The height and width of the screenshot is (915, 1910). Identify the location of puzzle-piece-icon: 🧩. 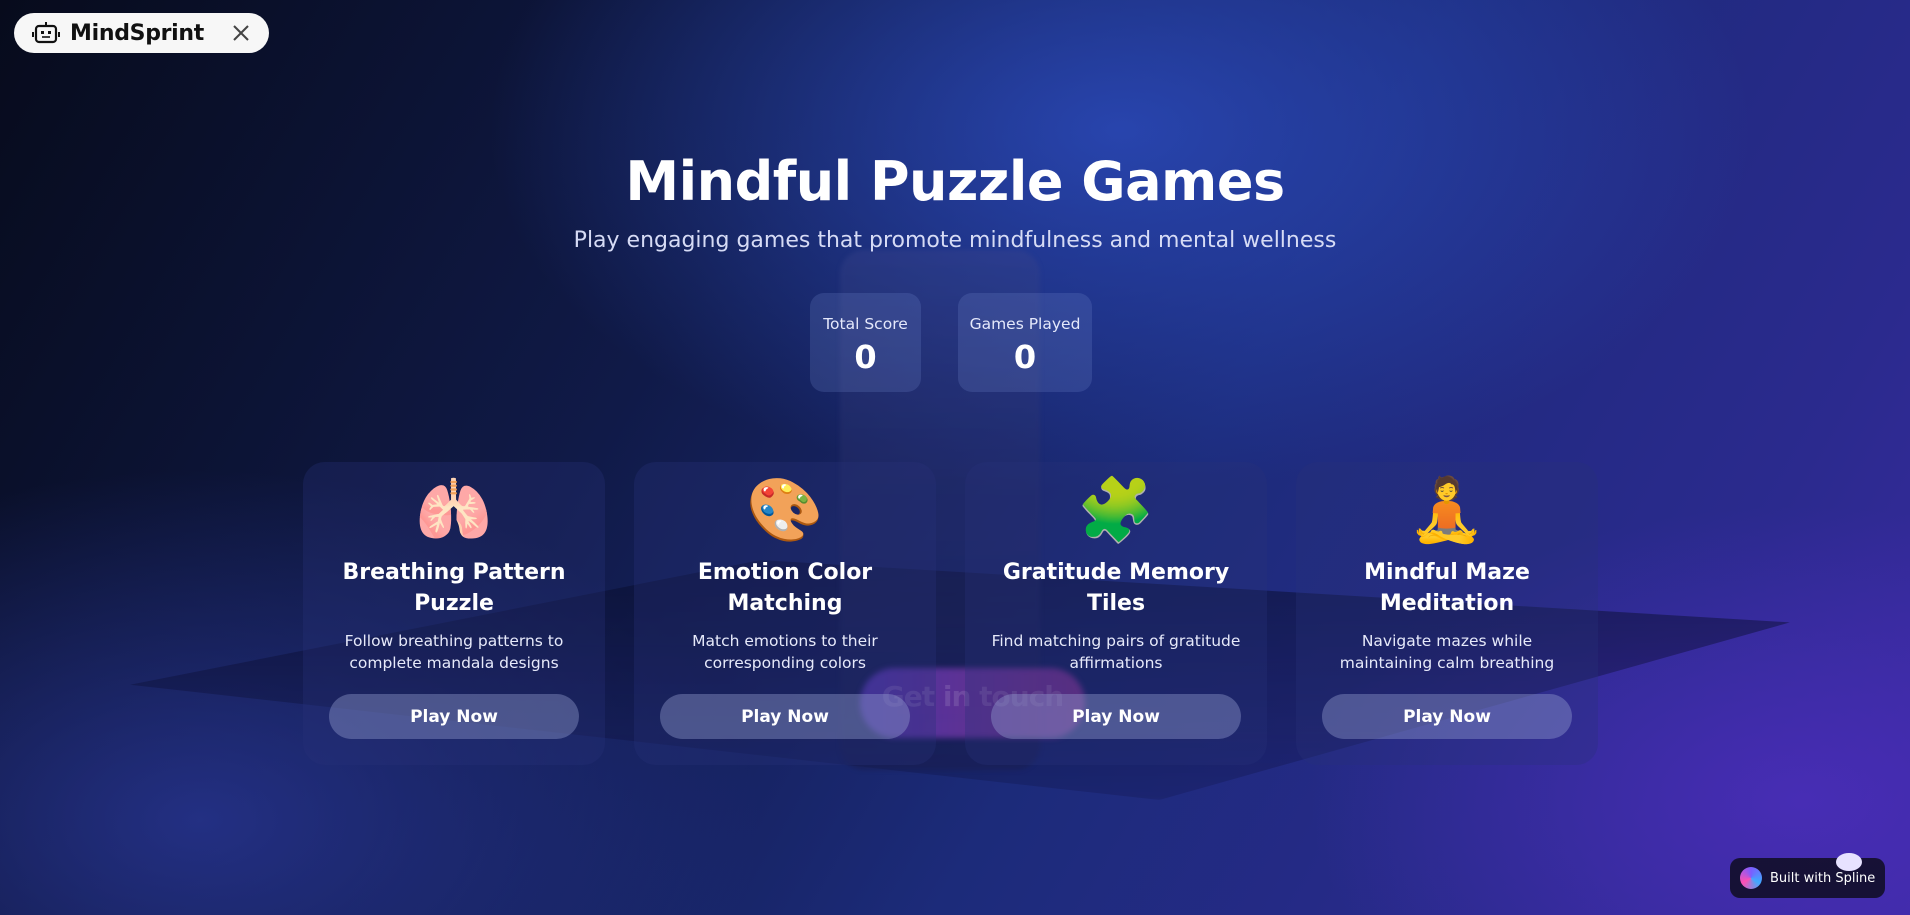
(1116, 509).